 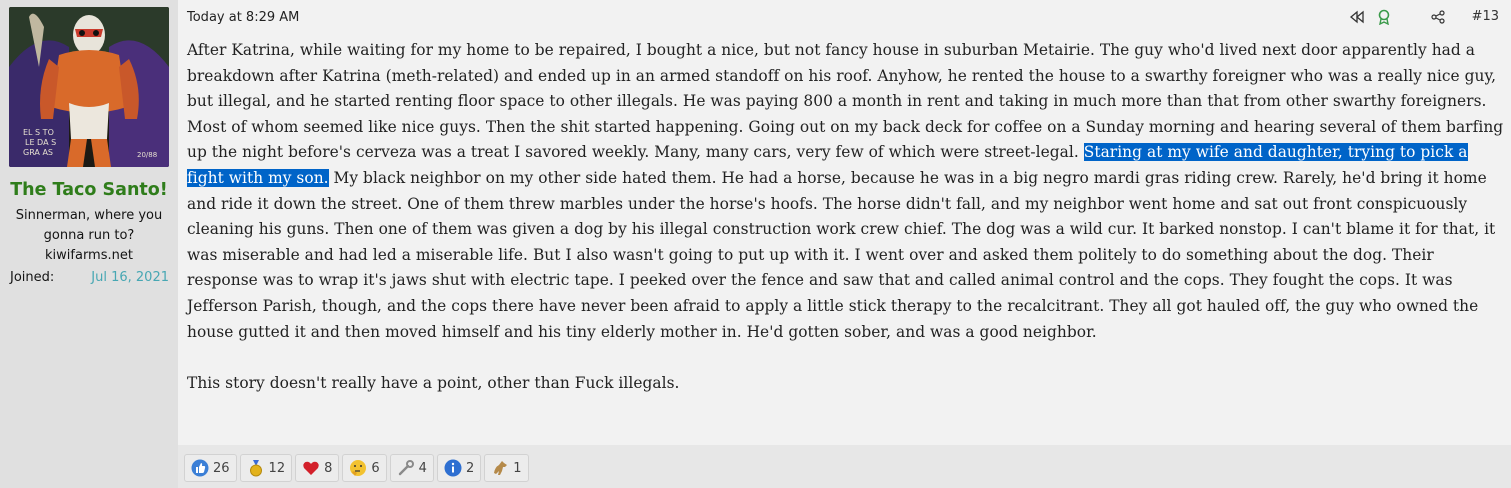 What do you see at coordinates (89, 255) in the screenshot?
I see `user-banner: kiwifarms.net` at bounding box center [89, 255].